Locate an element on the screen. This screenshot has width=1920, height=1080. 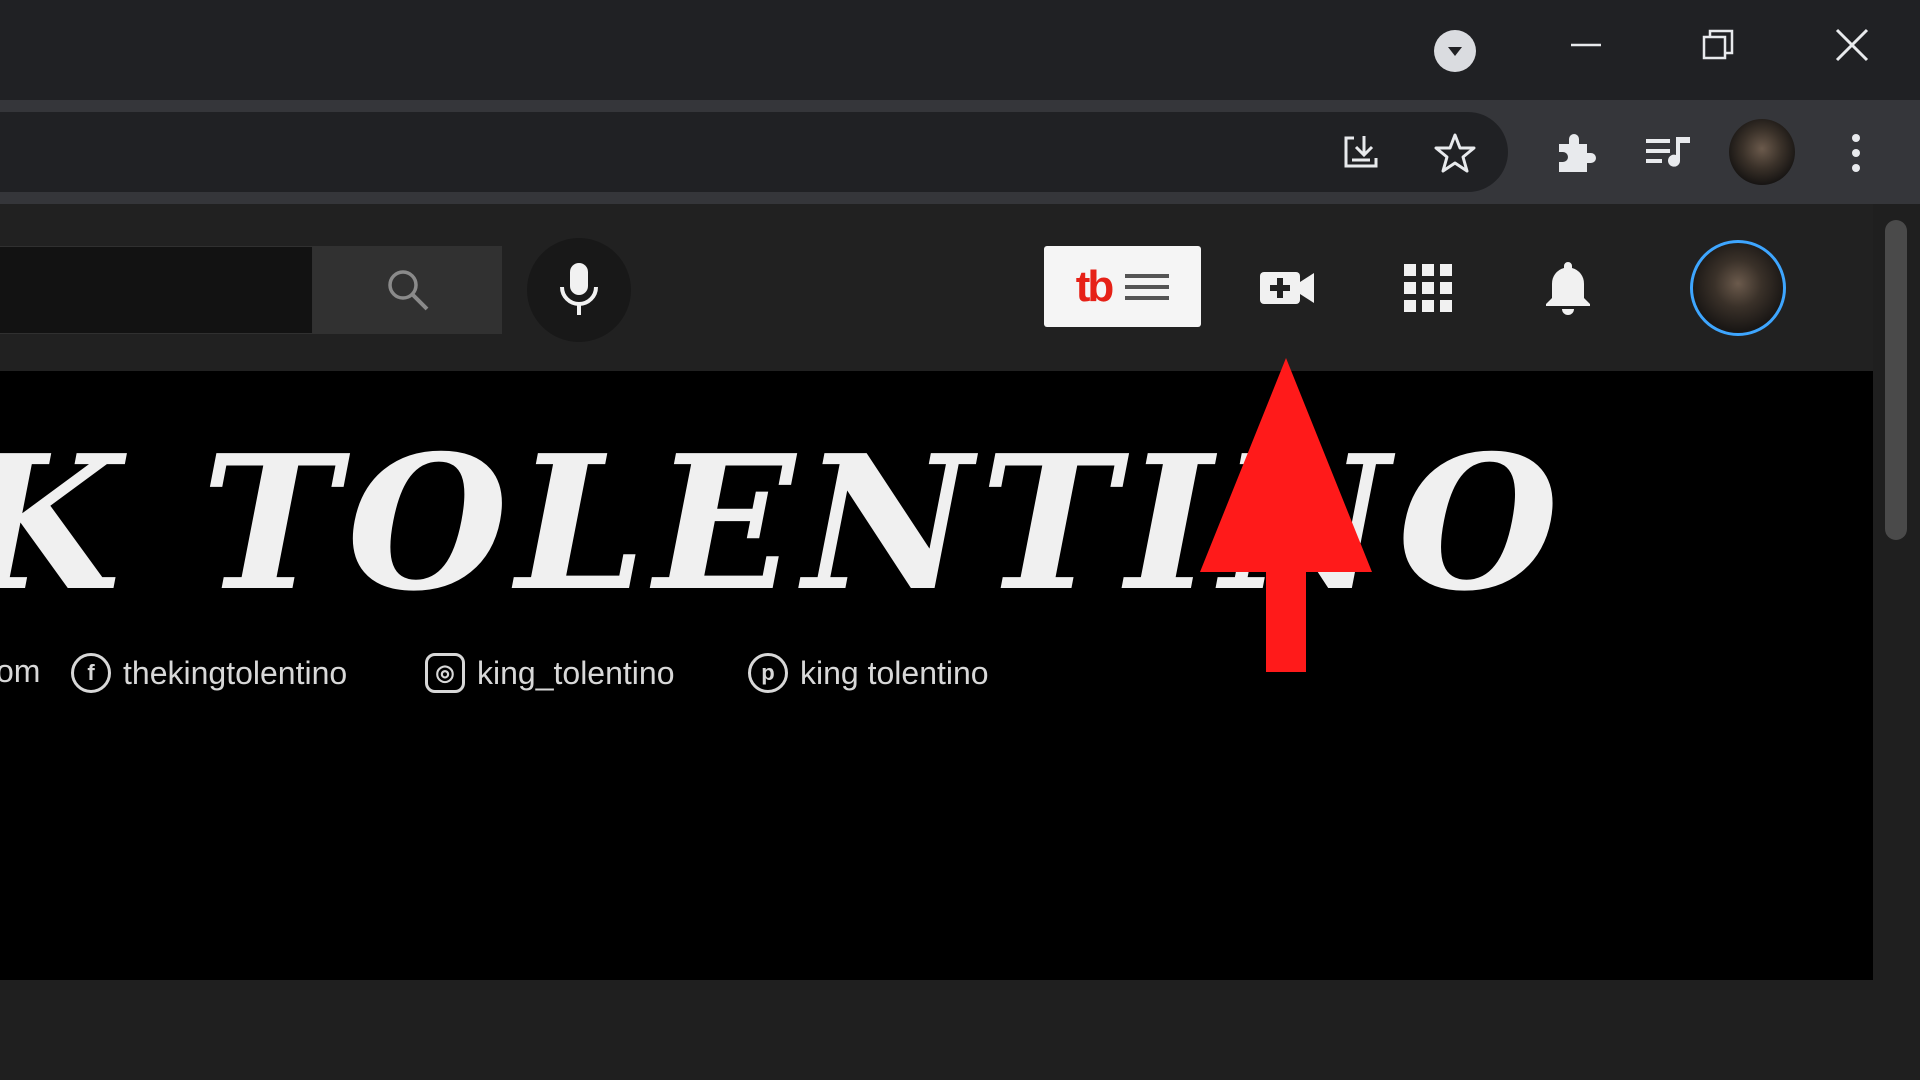
voice-search-button is located at coordinates (579, 290).